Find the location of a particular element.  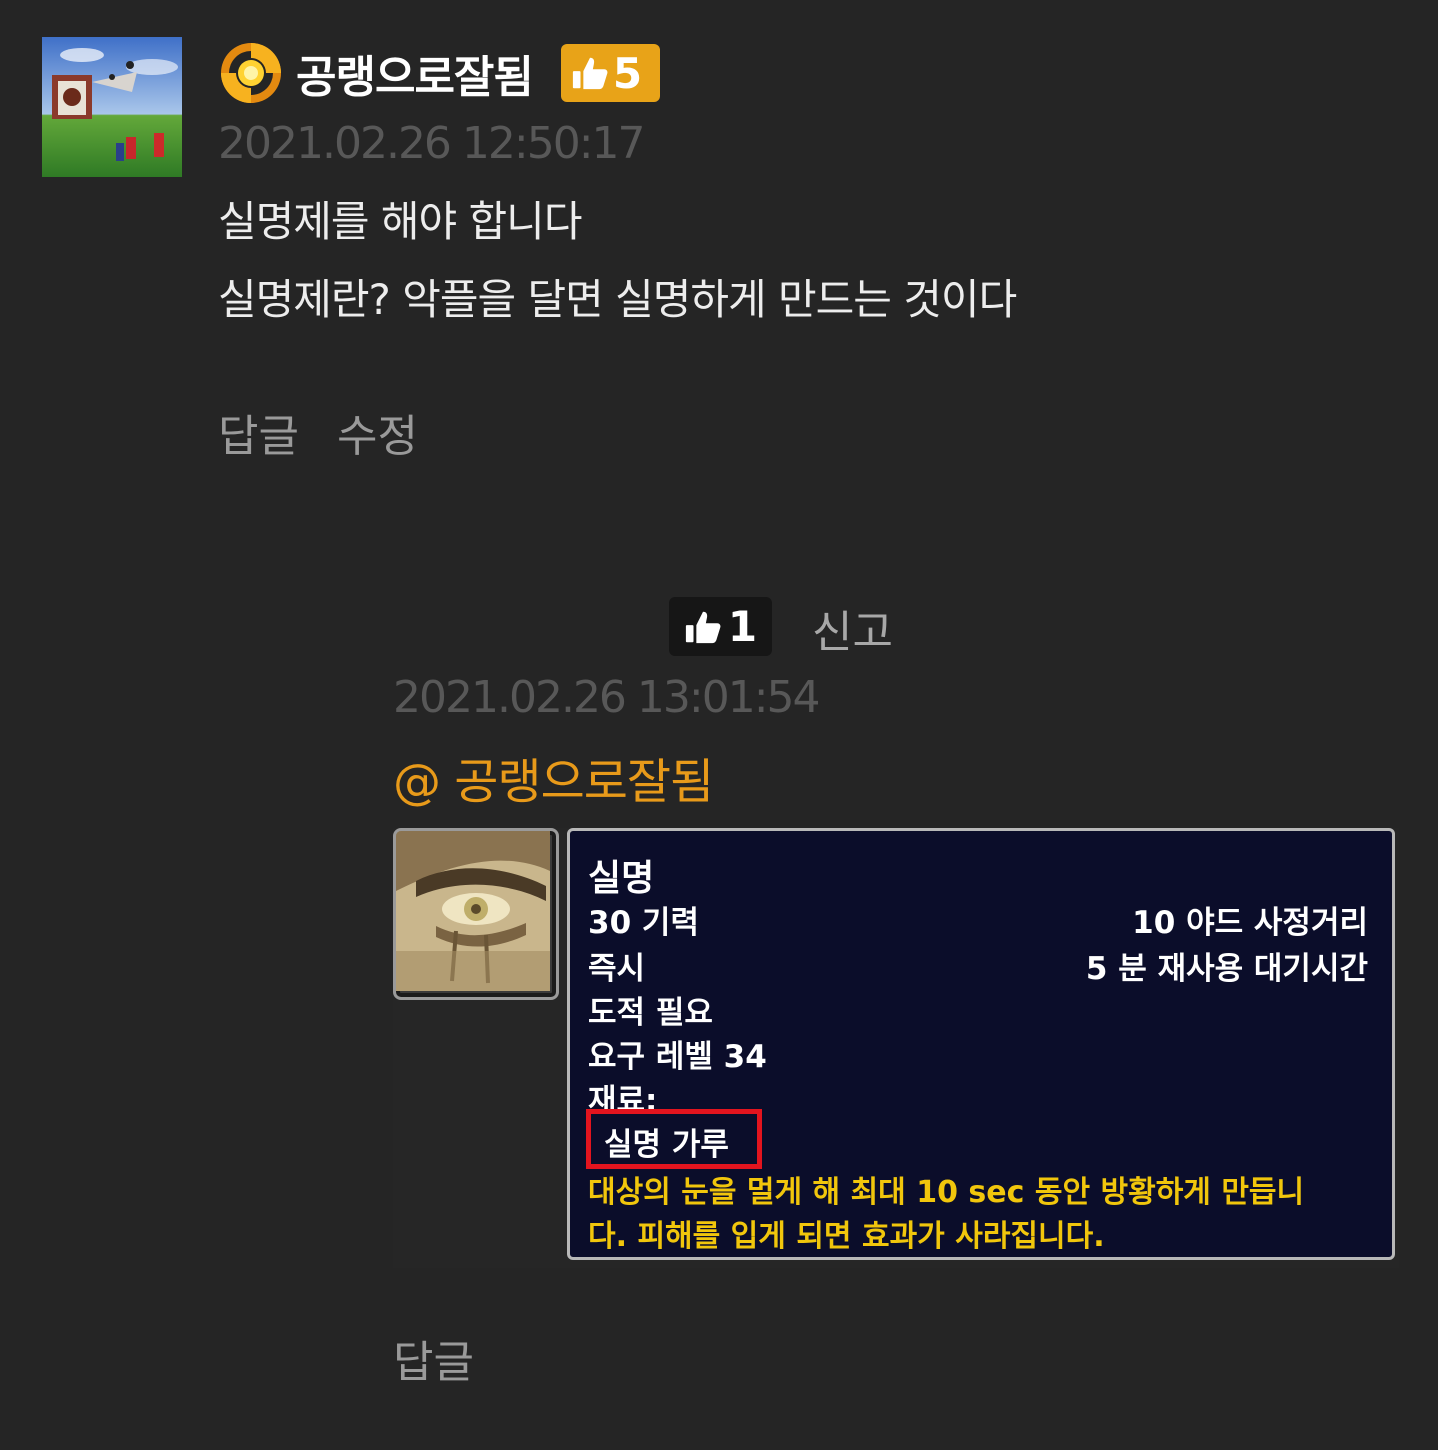

like-count-badge: 5 is located at coordinates (610, 73).